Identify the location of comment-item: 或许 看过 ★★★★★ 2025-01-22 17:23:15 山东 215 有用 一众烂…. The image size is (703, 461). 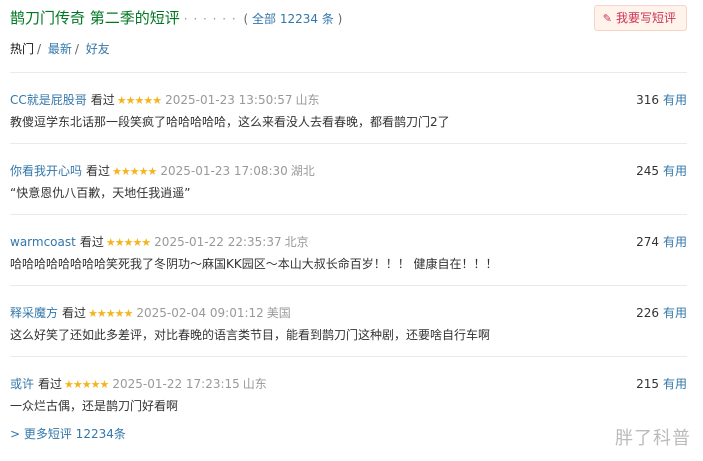
(348, 391).